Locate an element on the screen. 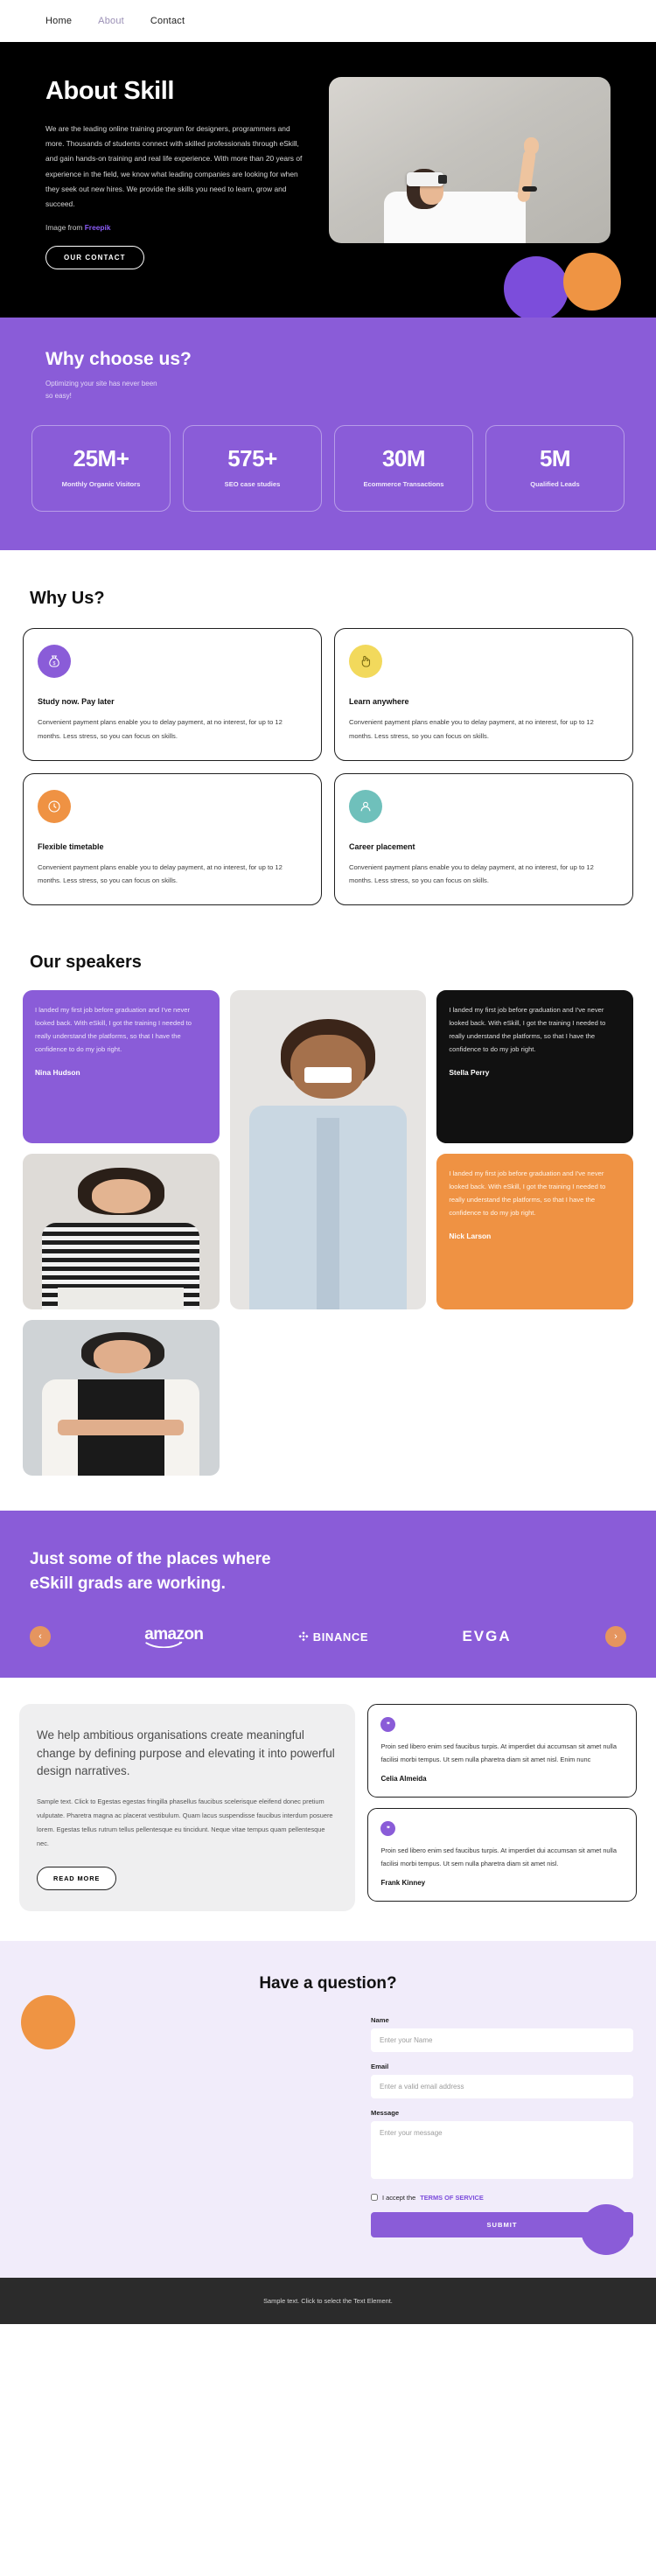 The height and width of the screenshot is (2576, 656). terms-checkbox is located at coordinates (375, 2198).